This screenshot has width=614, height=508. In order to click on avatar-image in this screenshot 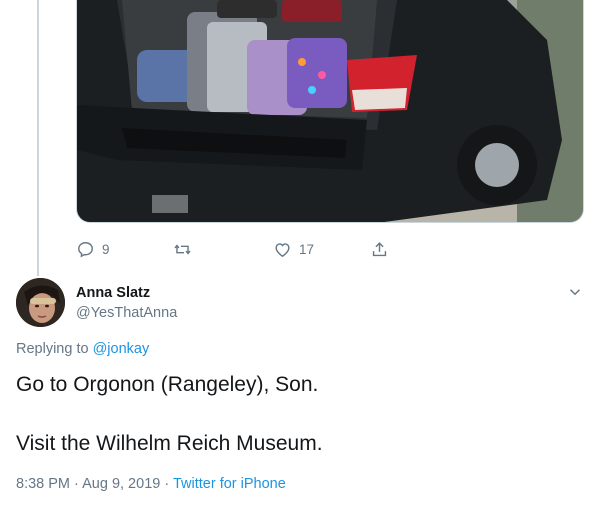, I will do `click(40, 302)`.